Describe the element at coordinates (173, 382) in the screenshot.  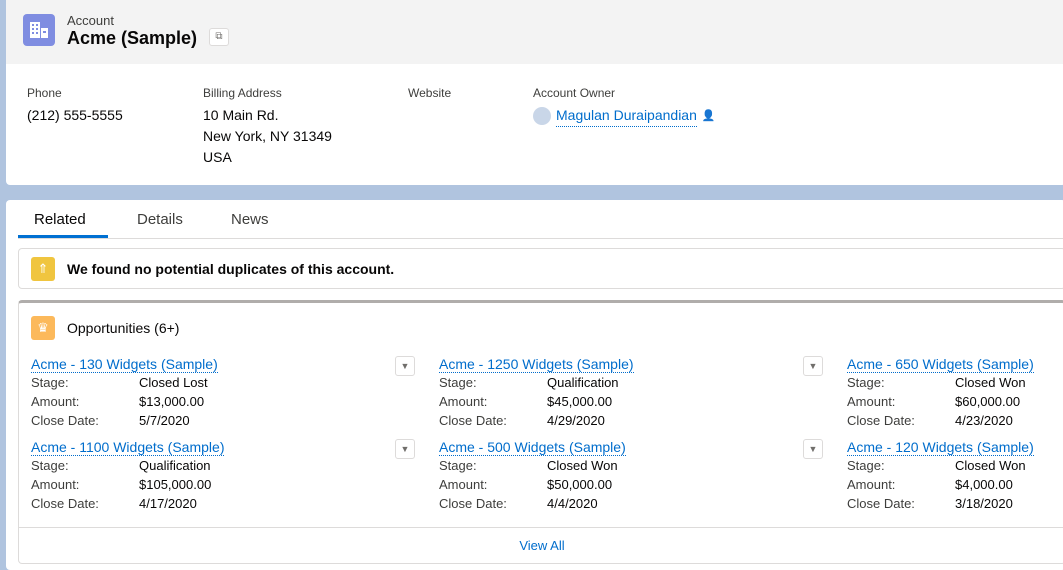
I see `stage-value: Closed Lost` at that location.